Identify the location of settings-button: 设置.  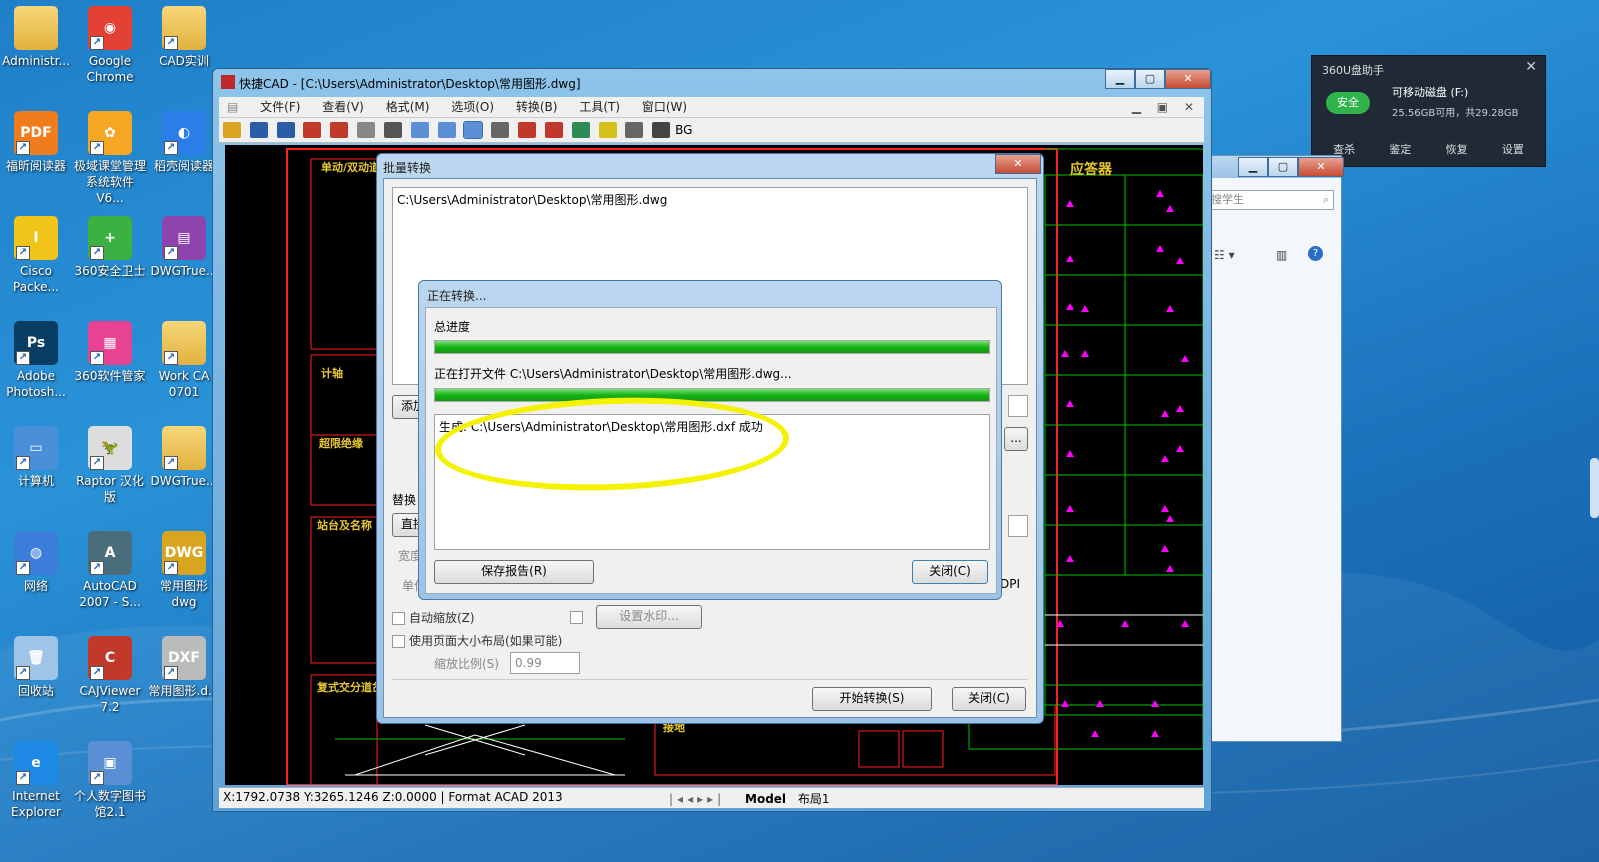
(1513, 149).